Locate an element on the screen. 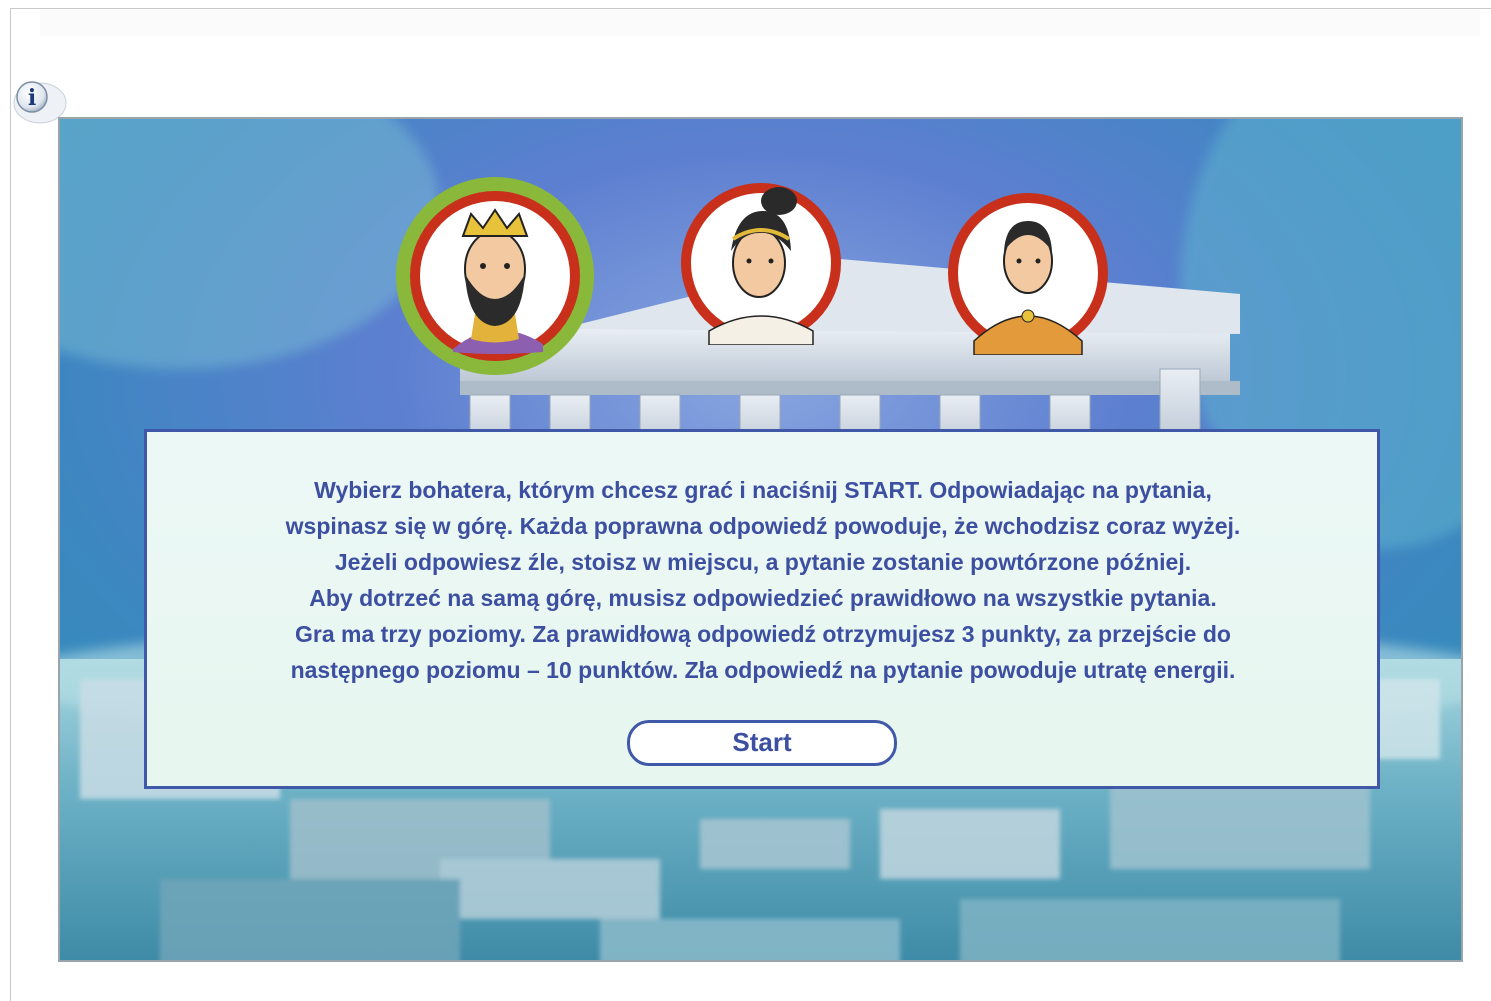 Image resolution: width=1491 pixels, height=1001 pixels. hero-youth-portrait is located at coordinates (1028, 273).